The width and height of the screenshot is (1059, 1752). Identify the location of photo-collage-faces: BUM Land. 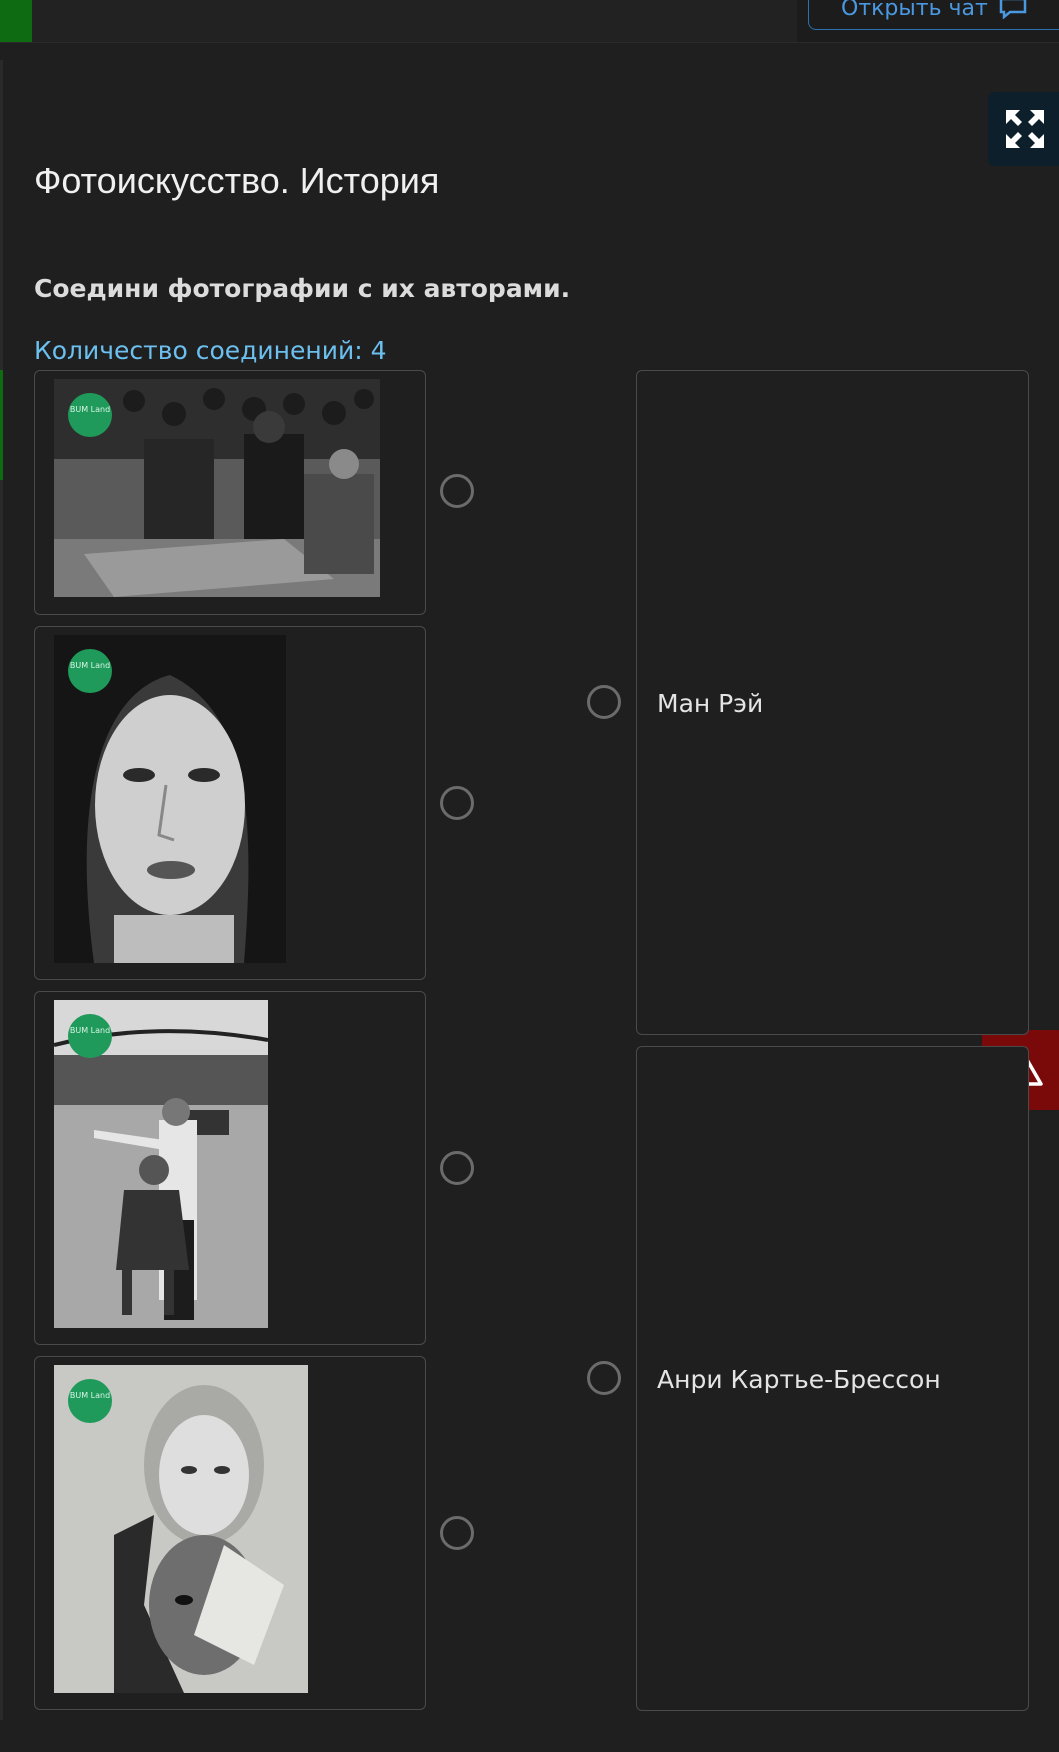
(181, 1529).